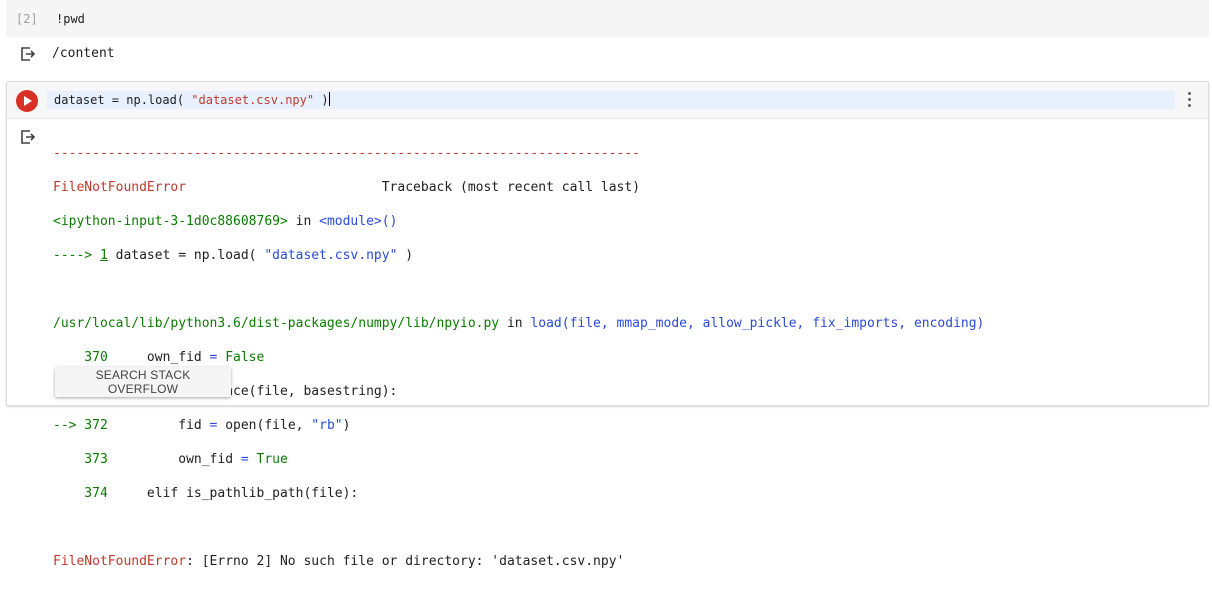 Image resolution: width=1212 pixels, height=604 pixels. I want to click on traceback-line-370: 370 own_fid = False, so click(159, 357).